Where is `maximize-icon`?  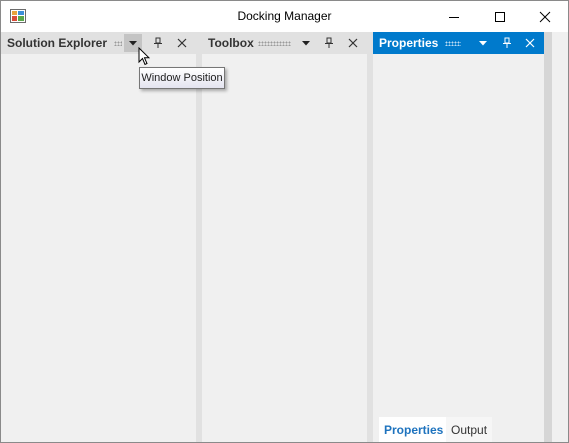
maximize-icon is located at coordinates (500, 16).